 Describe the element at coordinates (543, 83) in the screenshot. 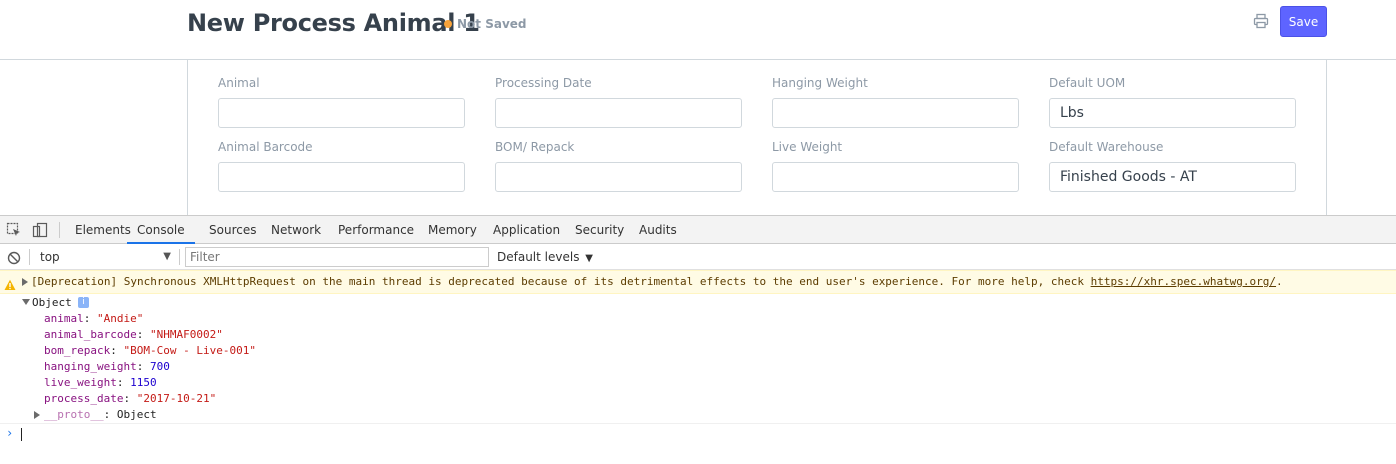

I see `field-label: Processing Date` at that location.